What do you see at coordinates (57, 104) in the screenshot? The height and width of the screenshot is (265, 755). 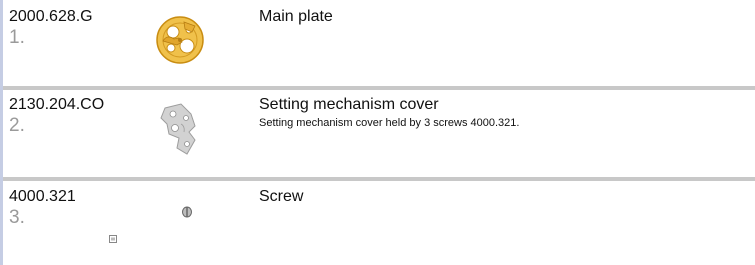 I see `part-number: 2130.204.CO` at bounding box center [57, 104].